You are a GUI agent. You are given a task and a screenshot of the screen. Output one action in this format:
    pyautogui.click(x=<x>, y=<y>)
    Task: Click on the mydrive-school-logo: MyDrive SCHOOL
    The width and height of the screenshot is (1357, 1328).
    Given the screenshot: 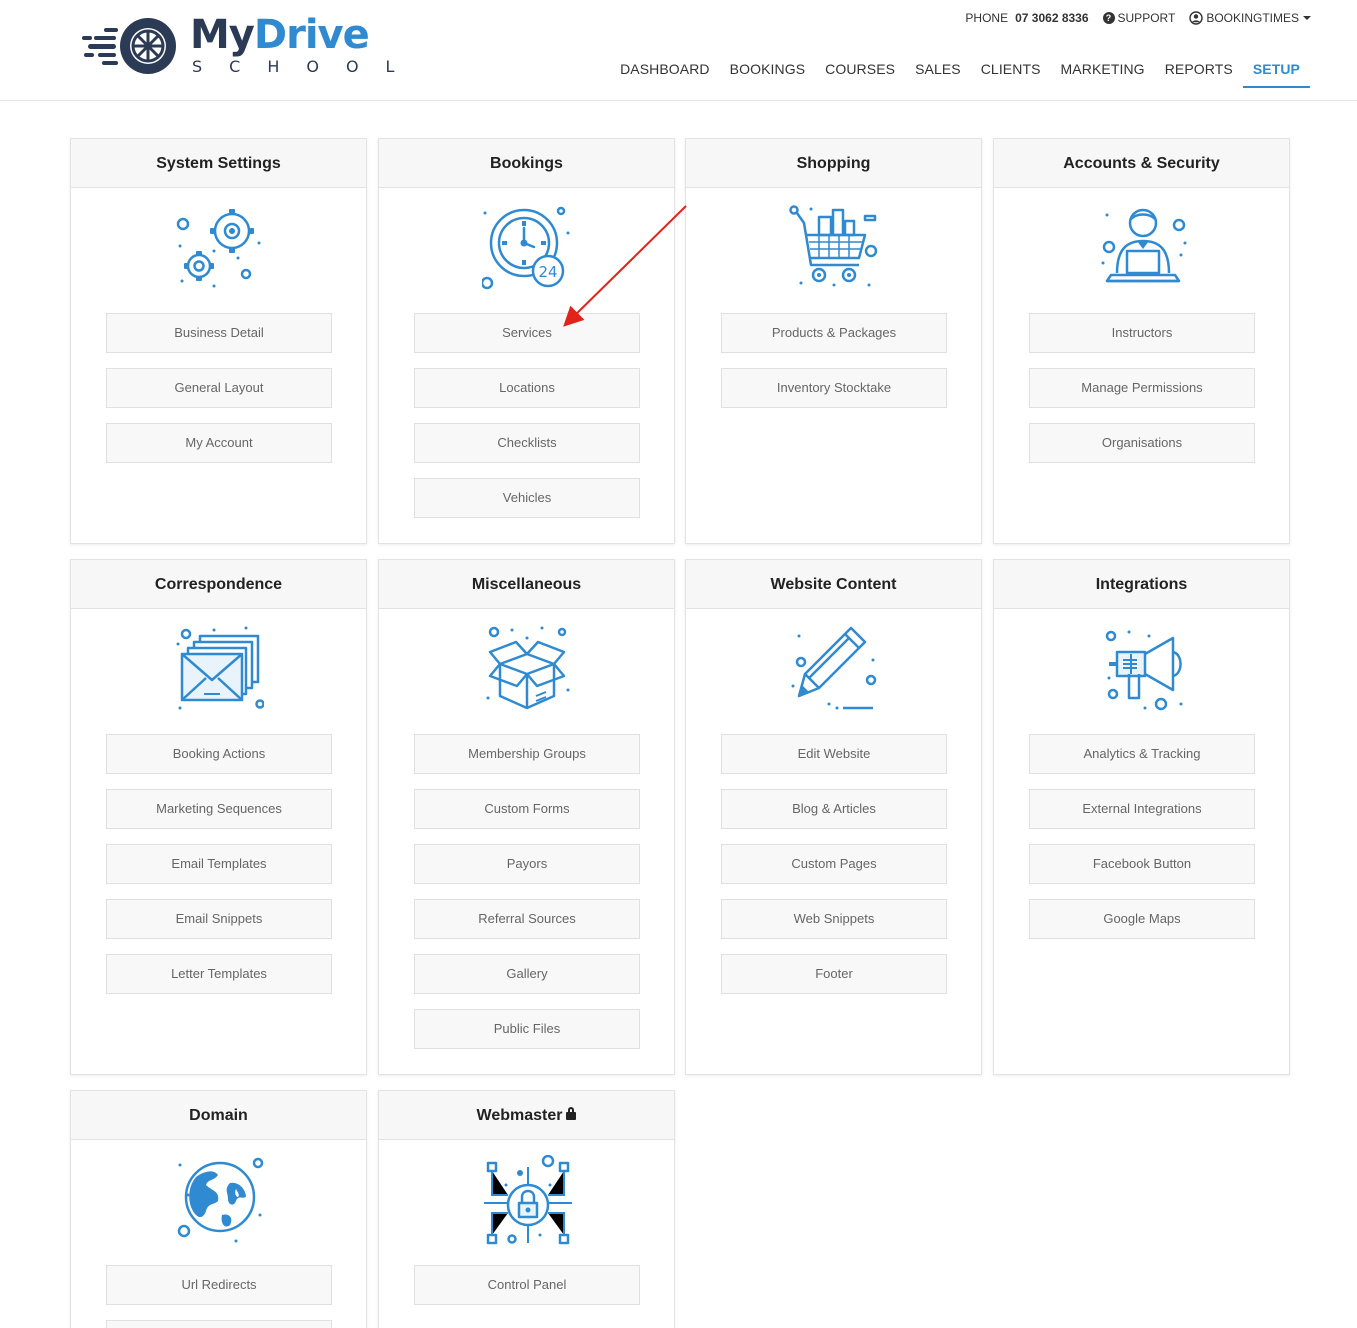 What is the action you would take?
    pyautogui.click(x=237, y=47)
    